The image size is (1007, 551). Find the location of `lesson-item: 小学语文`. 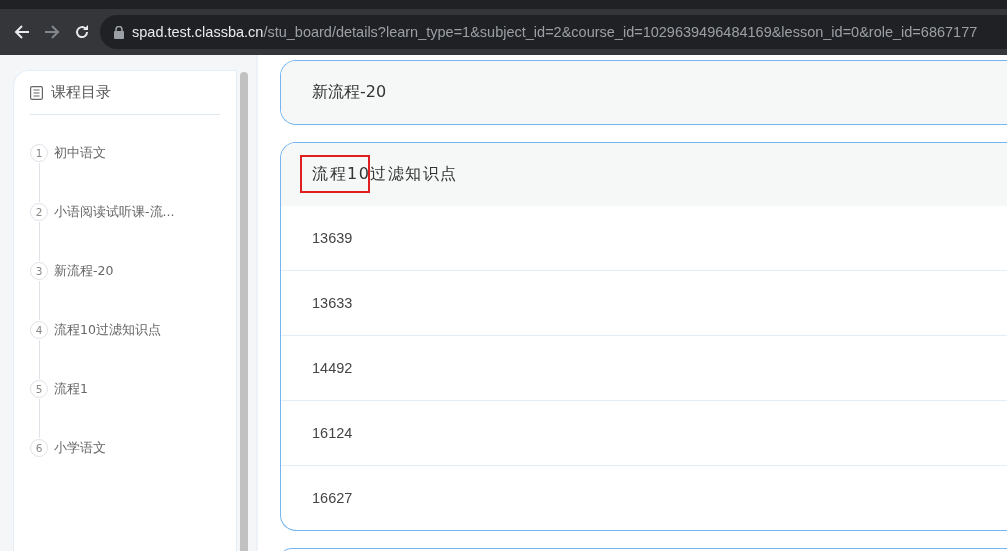

lesson-item: 小学语文 is located at coordinates (80, 448).